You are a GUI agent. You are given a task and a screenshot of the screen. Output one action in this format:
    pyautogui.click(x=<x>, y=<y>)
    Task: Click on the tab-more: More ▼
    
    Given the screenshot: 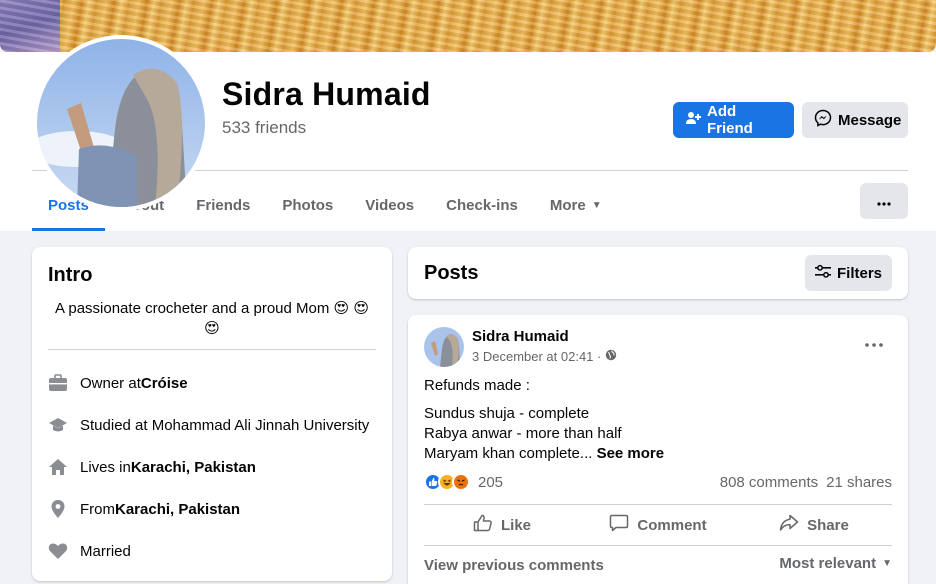 What is the action you would take?
    pyautogui.click(x=576, y=205)
    